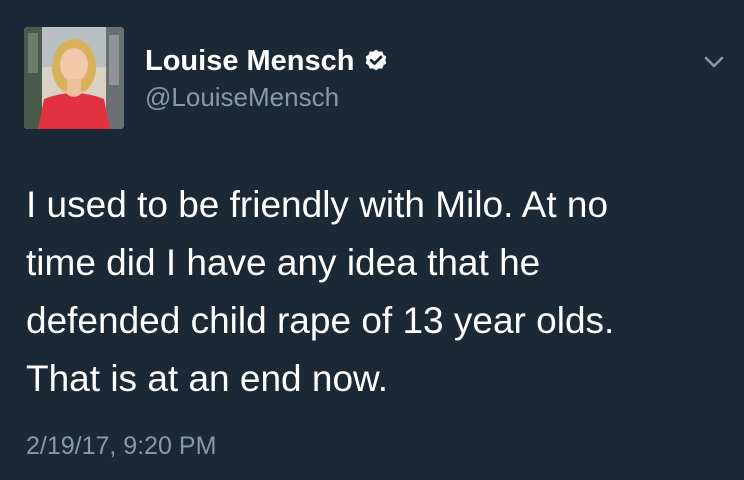 Image resolution: width=744 pixels, height=480 pixels. I want to click on tweet-text-line: I used to be friendly with Milo. At no, so click(317, 204).